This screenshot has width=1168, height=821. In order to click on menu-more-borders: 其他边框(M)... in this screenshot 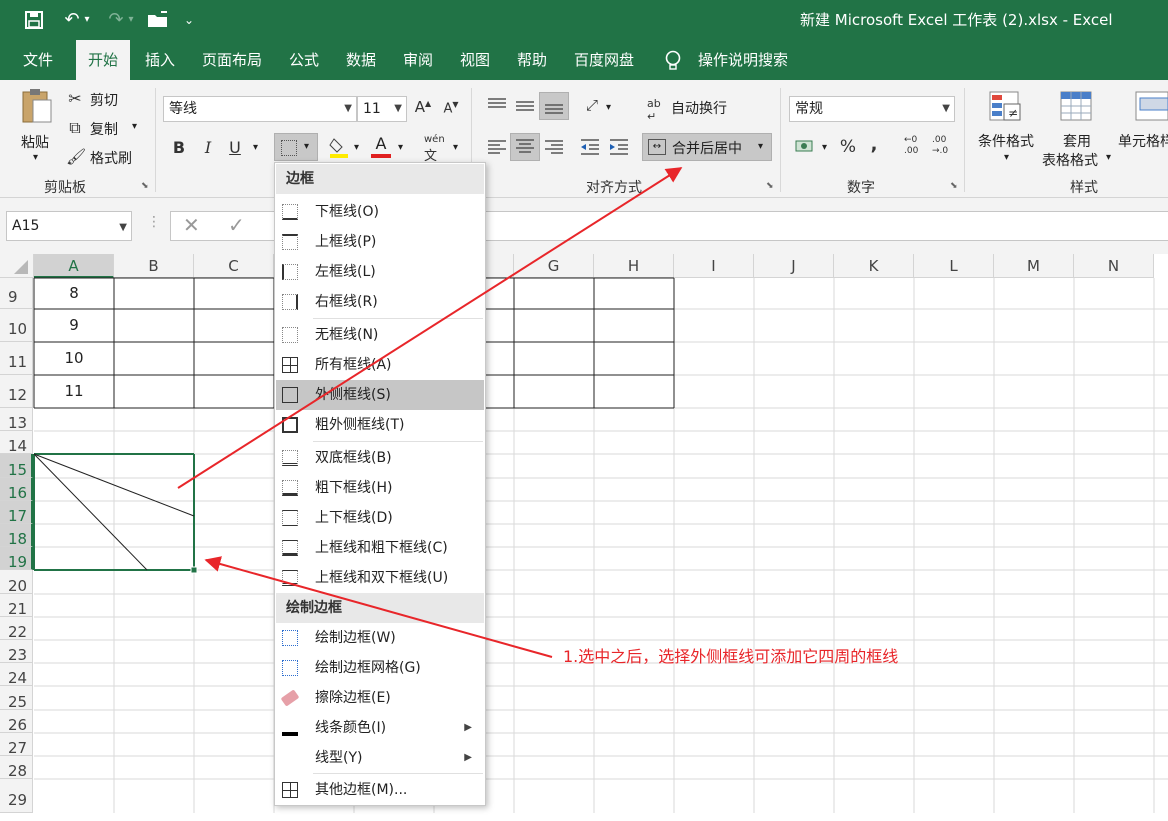, I will do `click(380, 790)`.